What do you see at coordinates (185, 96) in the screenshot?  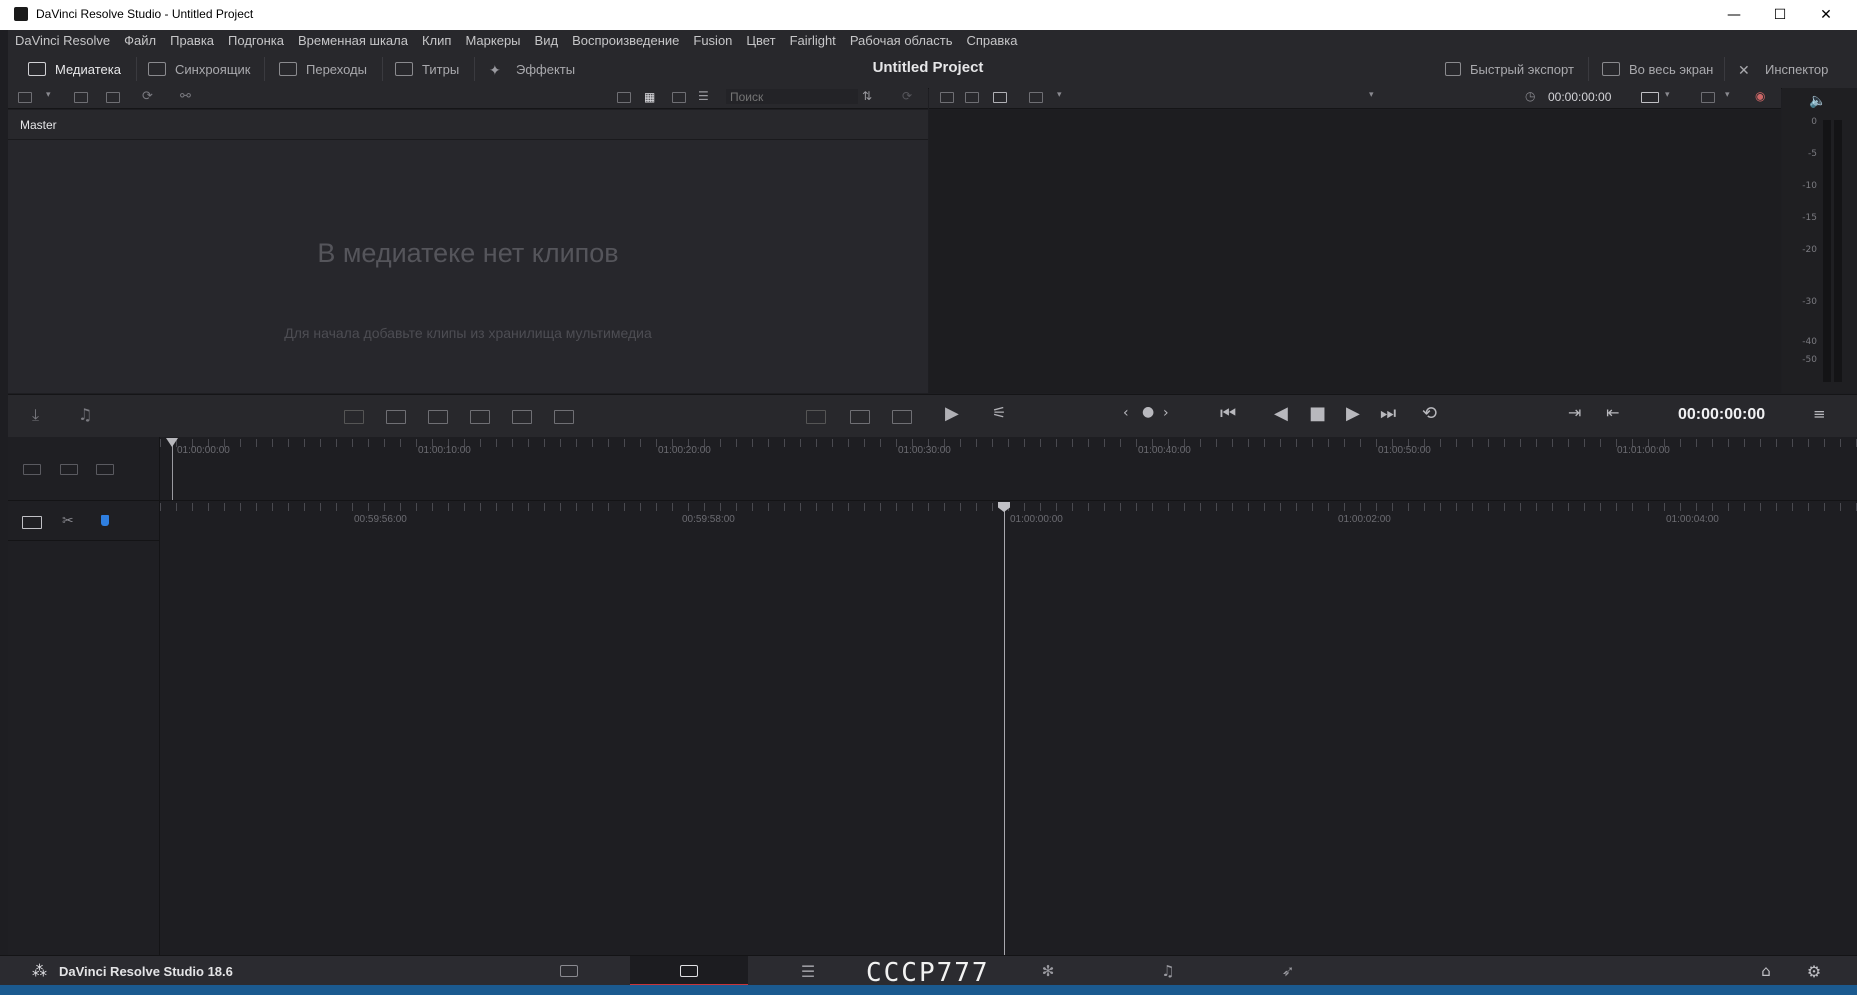 I see `unlink-icon: ⚯` at bounding box center [185, 96].